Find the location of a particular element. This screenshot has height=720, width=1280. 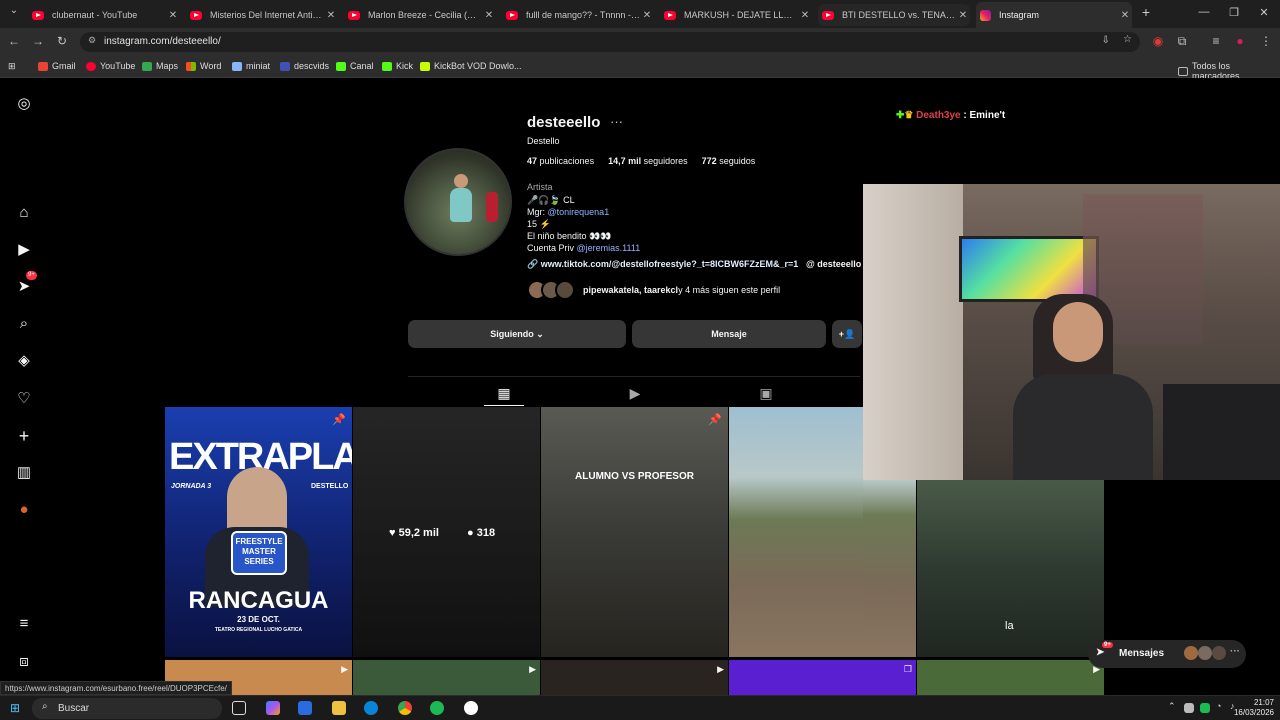

bookmark-star-icon: ☆ is located at coordinates (1127, 39).